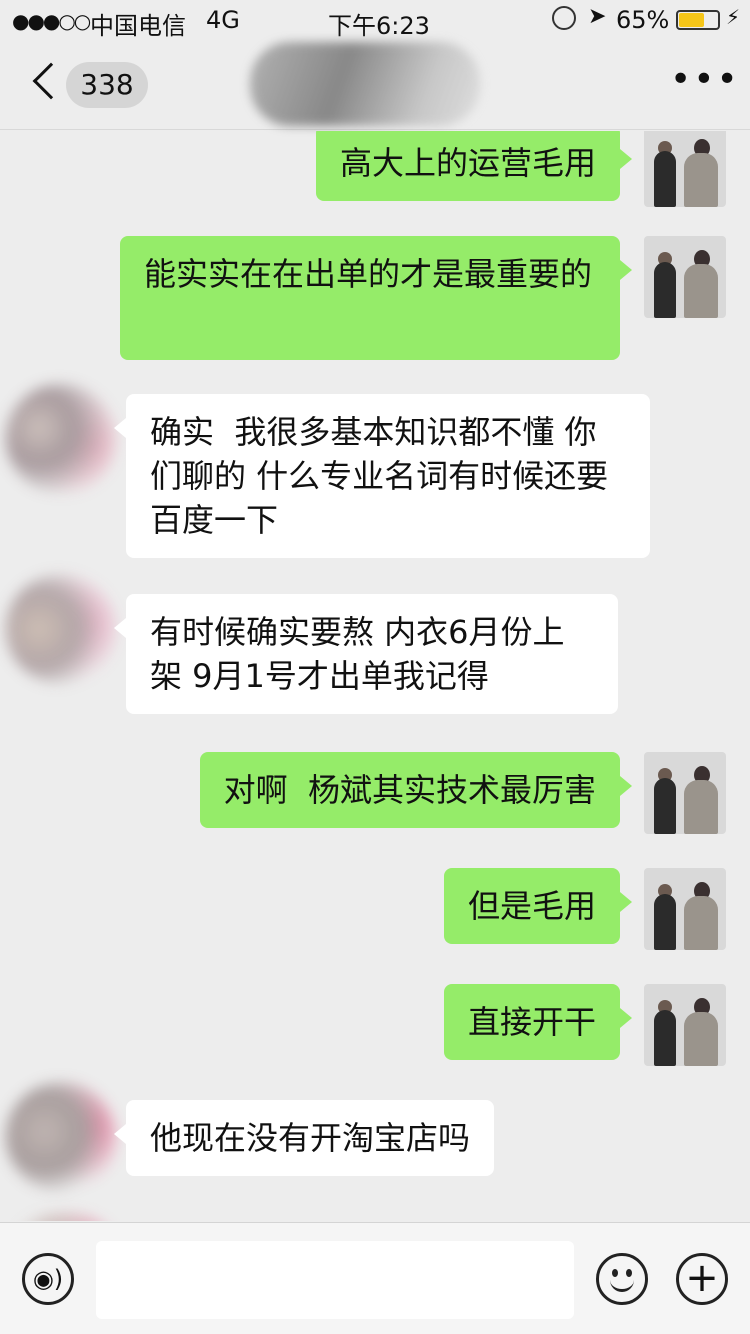 This screenshot has width=750, height=1334. I want to click on message-bubble-sent: 能实实在在出单的才是最重要的, so click(376, 298).